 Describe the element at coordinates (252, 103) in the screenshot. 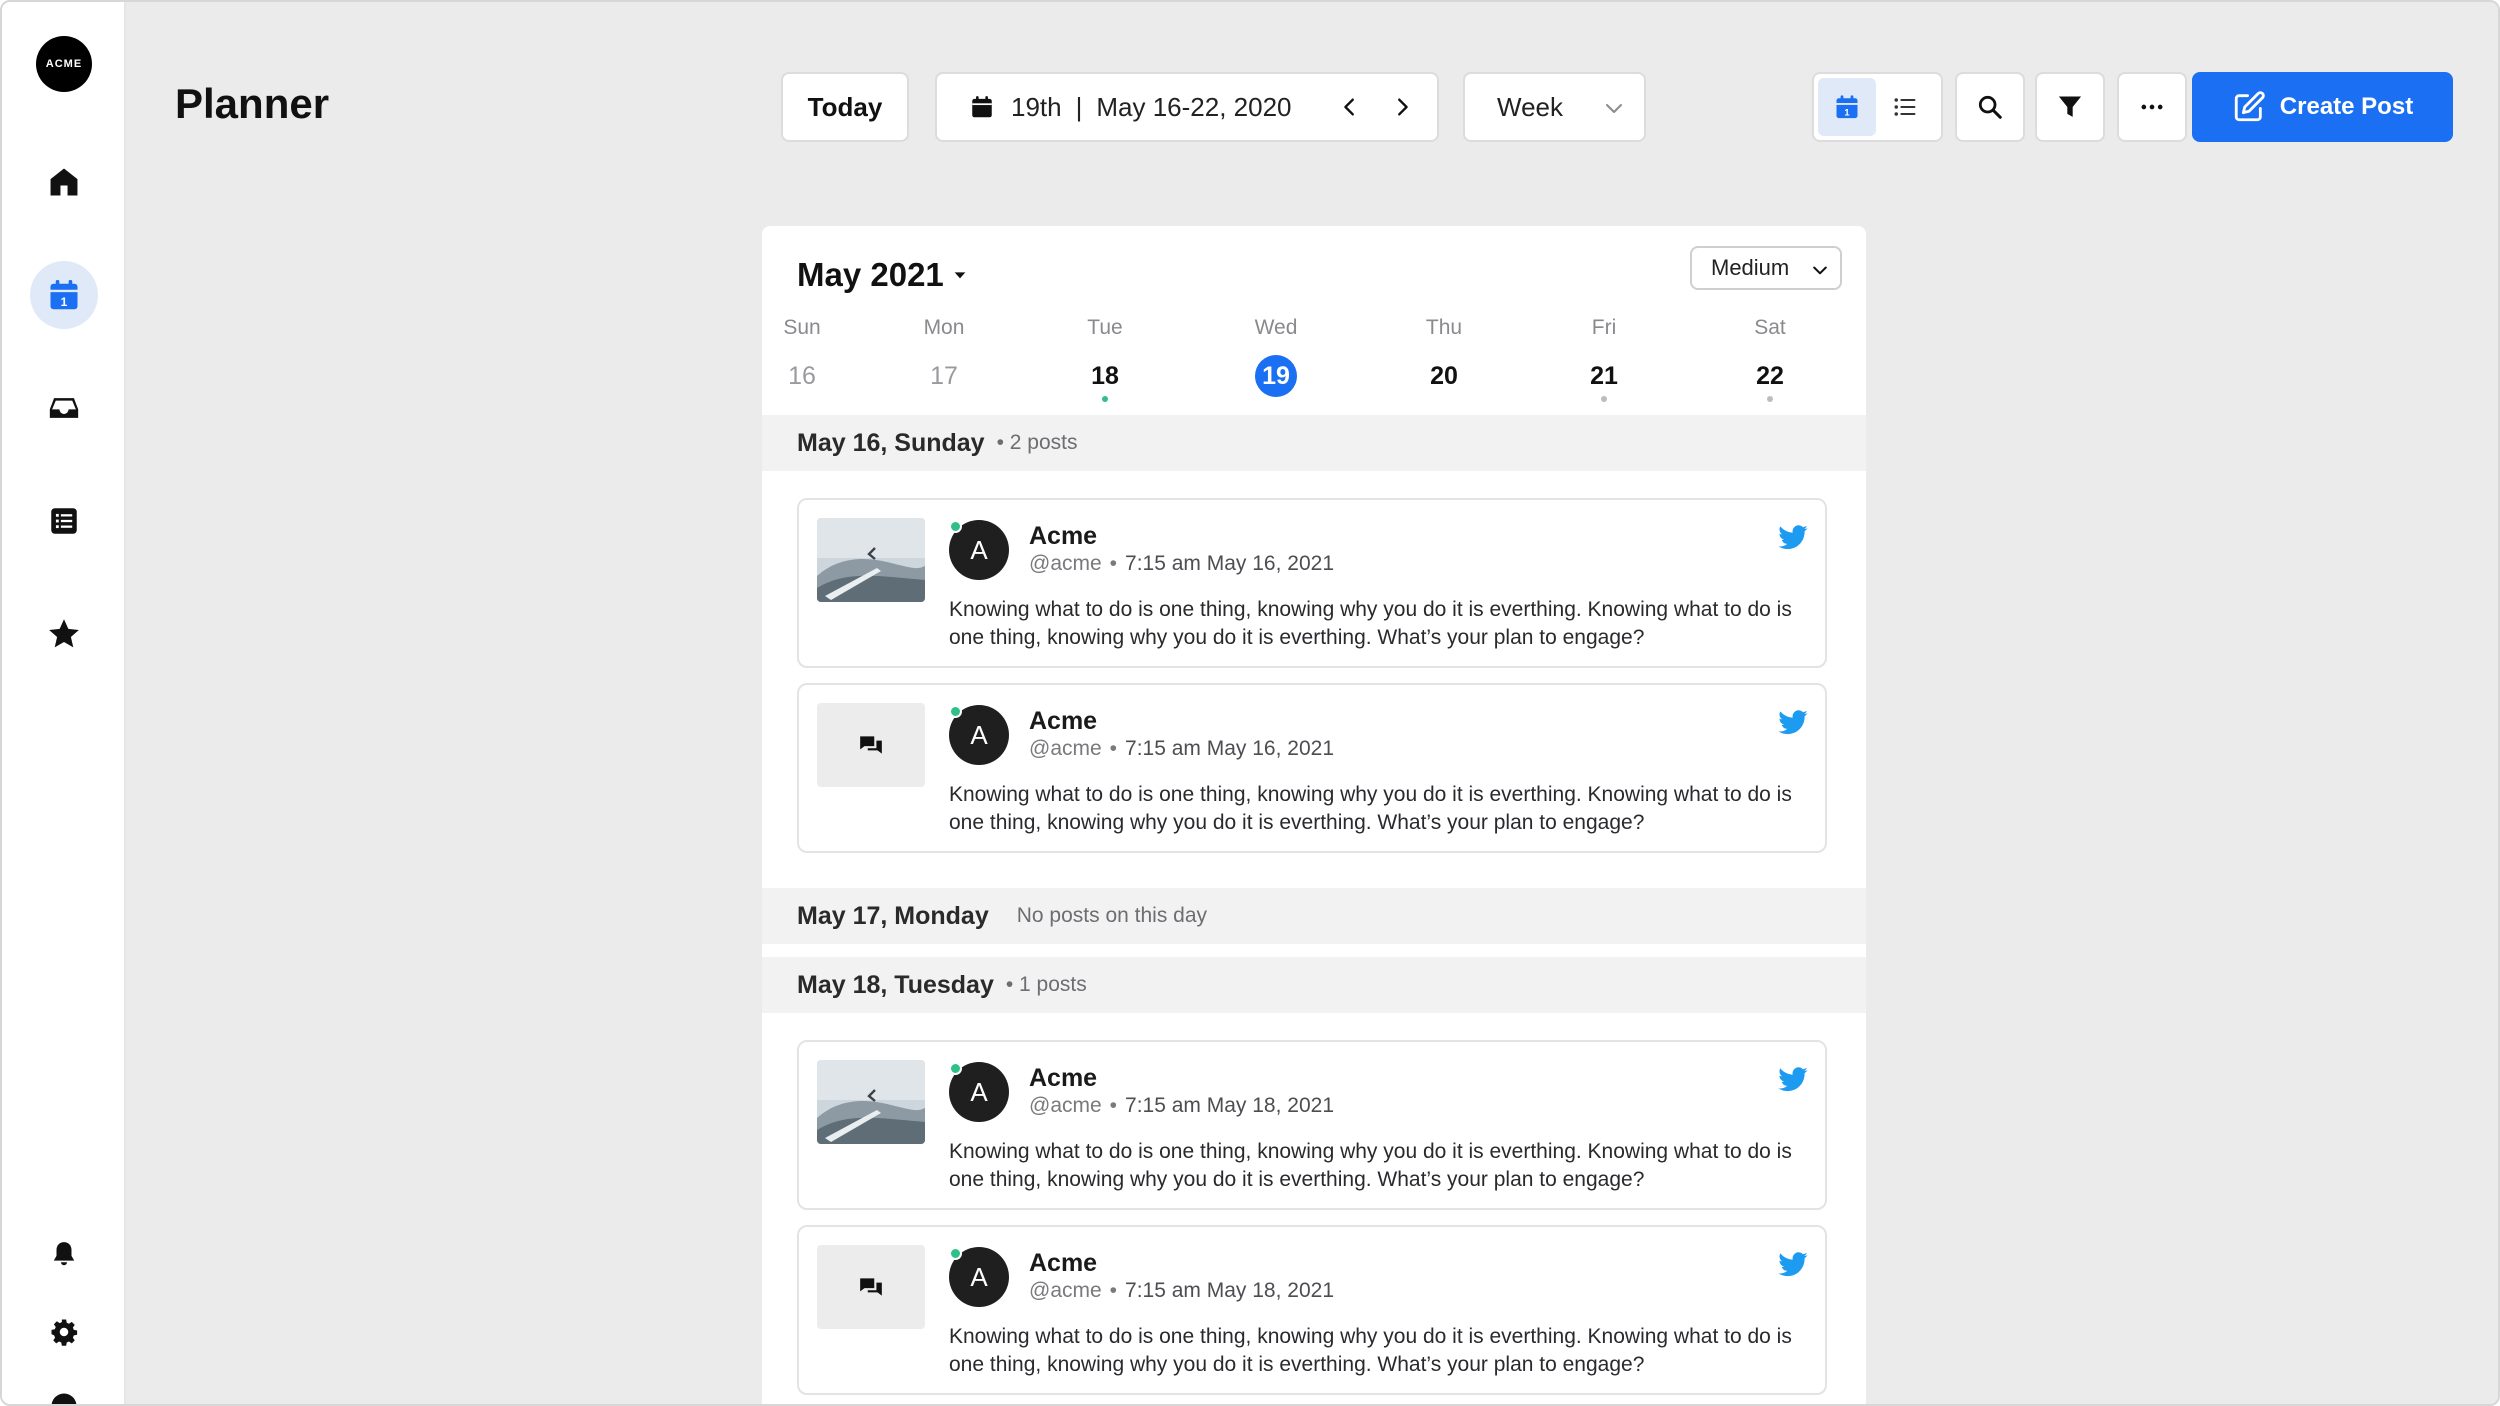

I see `page-title: Planner` at that location.